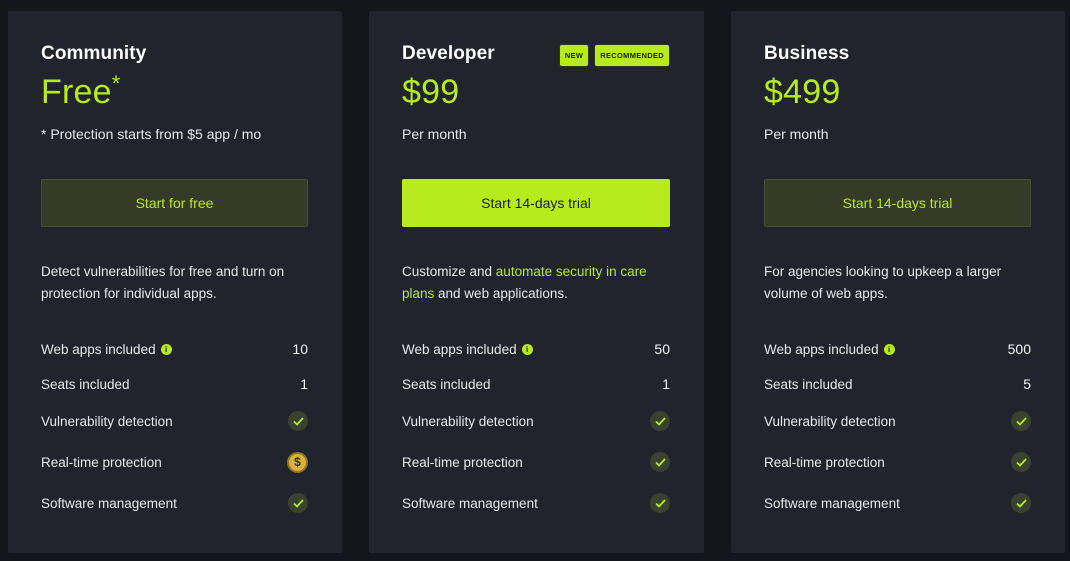 Image resolution: width=1070 pixels, height=561 pixels. What do you see at coordinates (897, 349) in the screenshot?
I see `feature-row: Web apps included i 500` at bounding box center [897, 349].